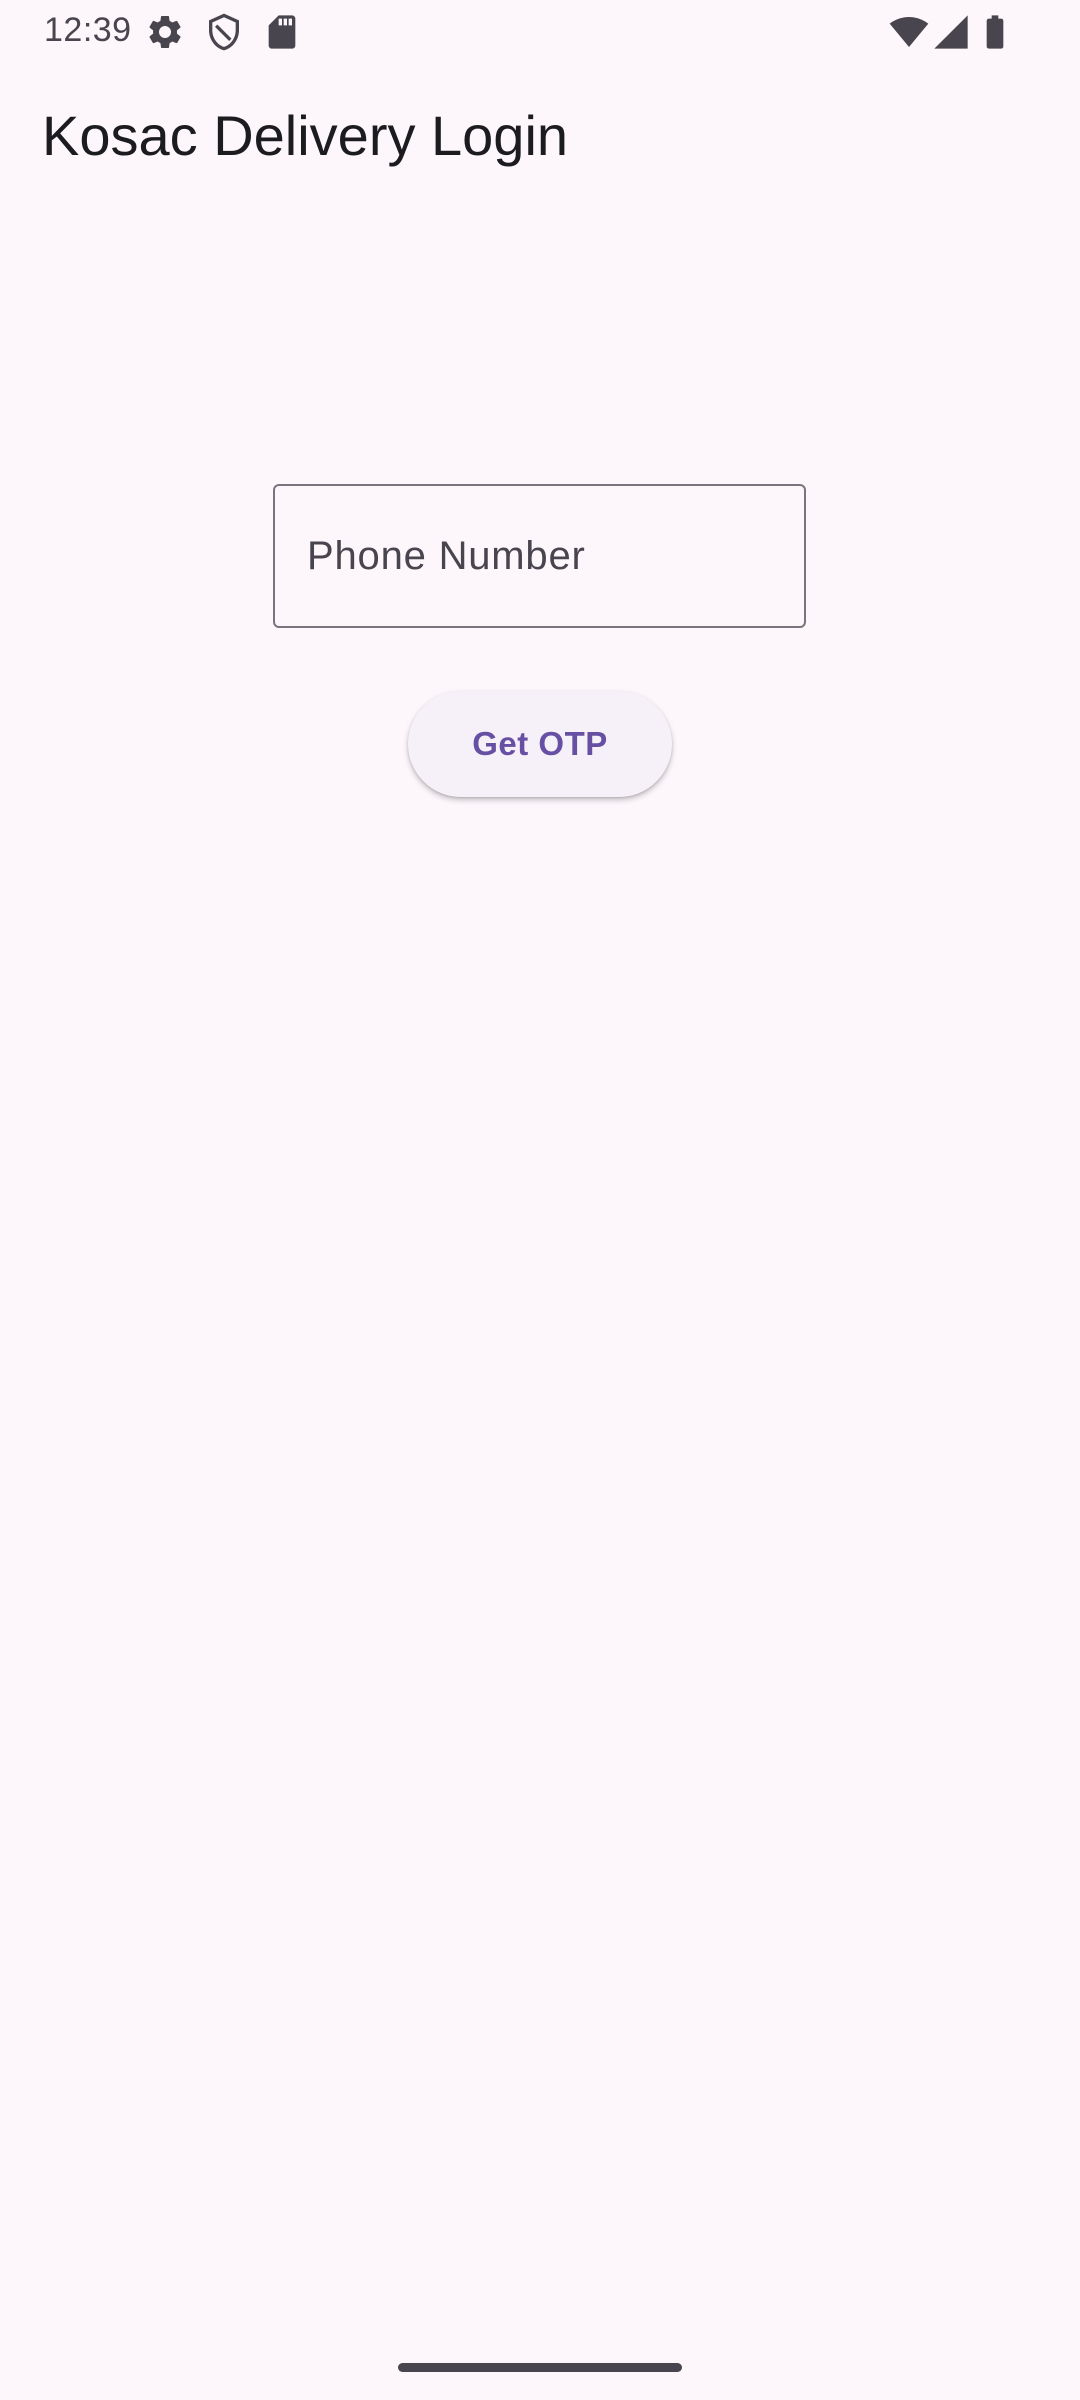 The width and height of the screenshot is (1080, 2400). I want to click on wifi-icon, so click(909, 32).